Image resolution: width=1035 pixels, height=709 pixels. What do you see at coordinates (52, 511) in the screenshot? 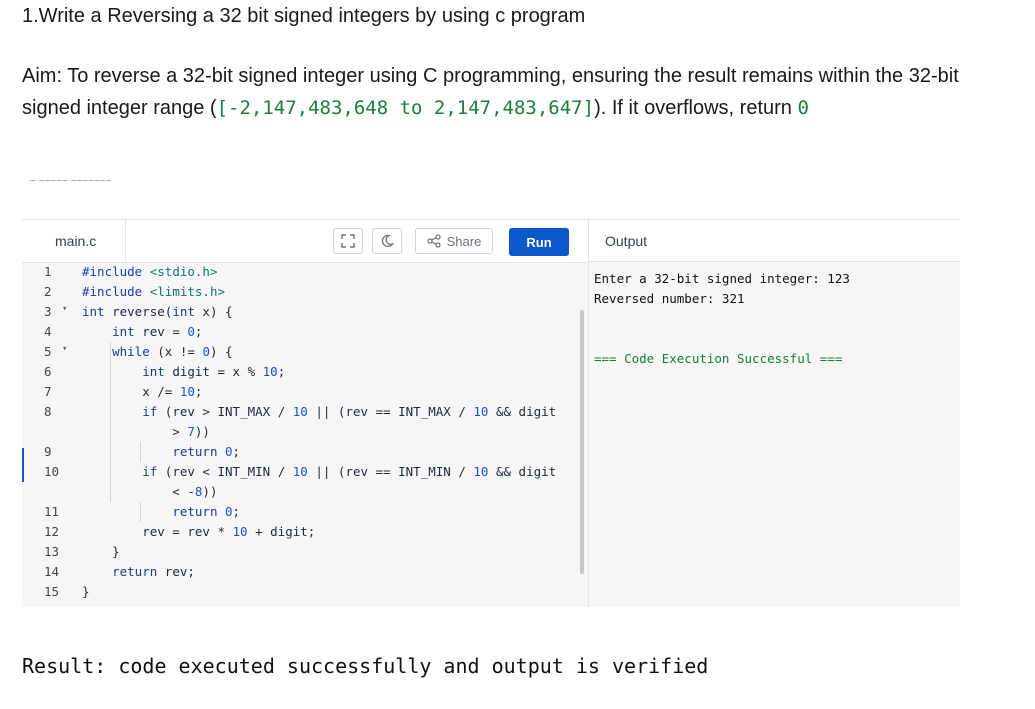
I see `line-number: 11` at bounding box center [52, 511].